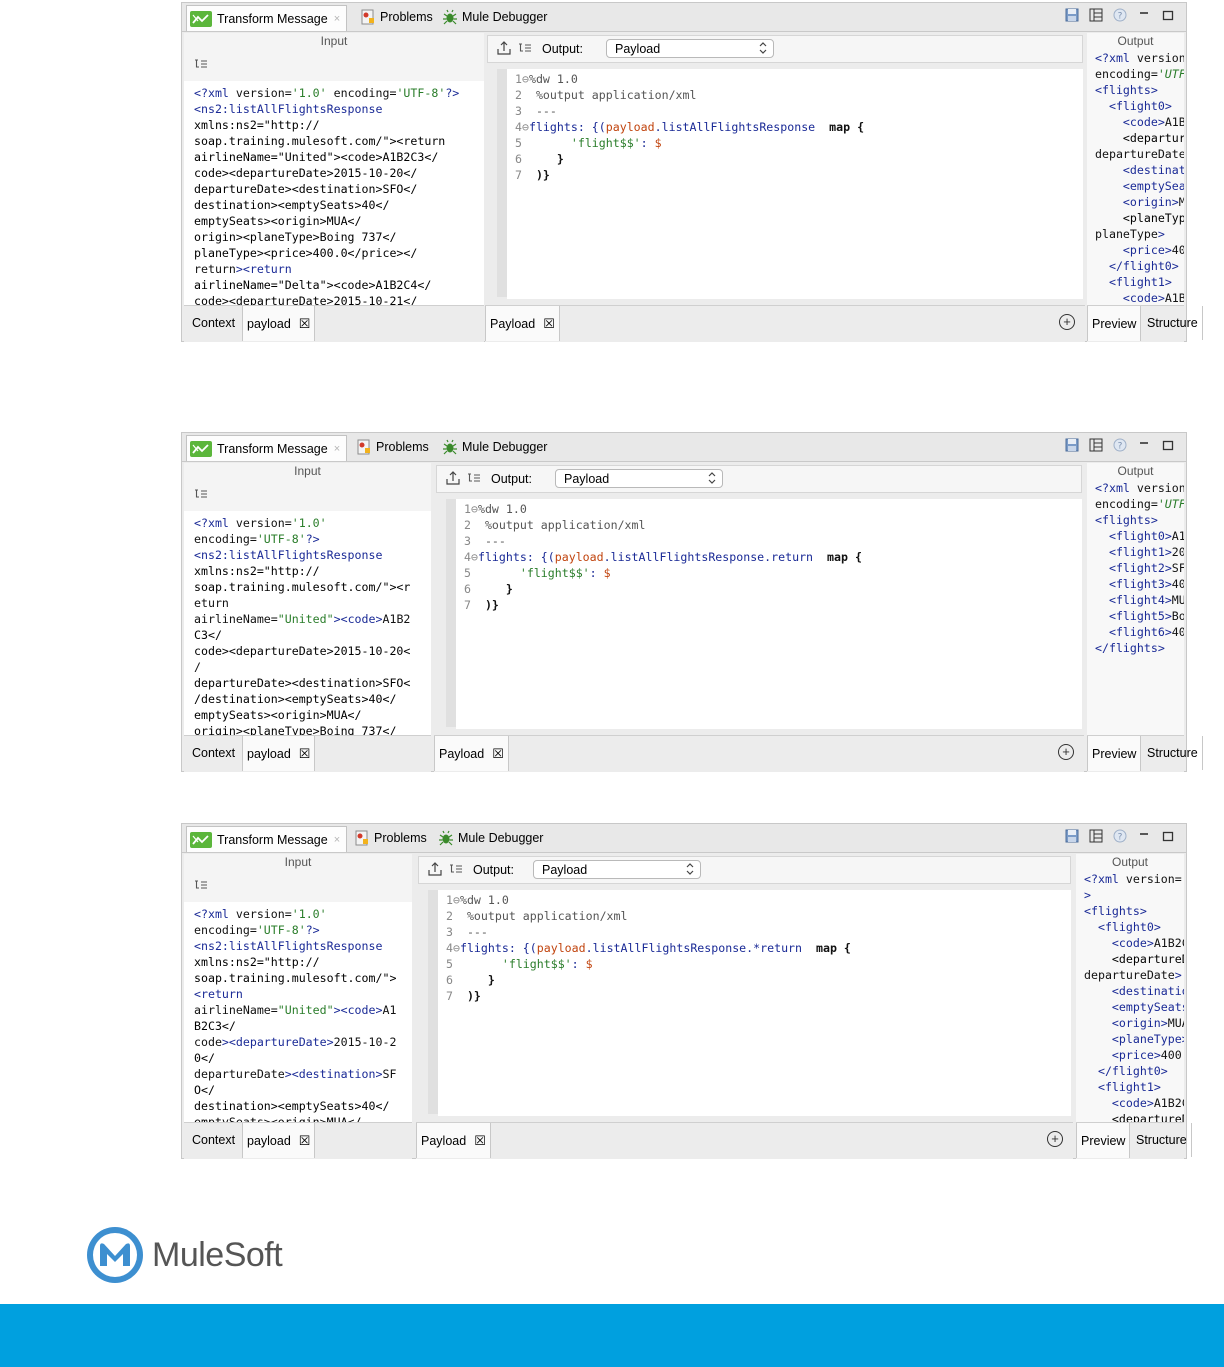 The width and height of the screenshot is (1224, 1367). Describe the element at coordinates (759, 479) in the screenshot. I see `editor-toolbar: Output: Payload` at that location.